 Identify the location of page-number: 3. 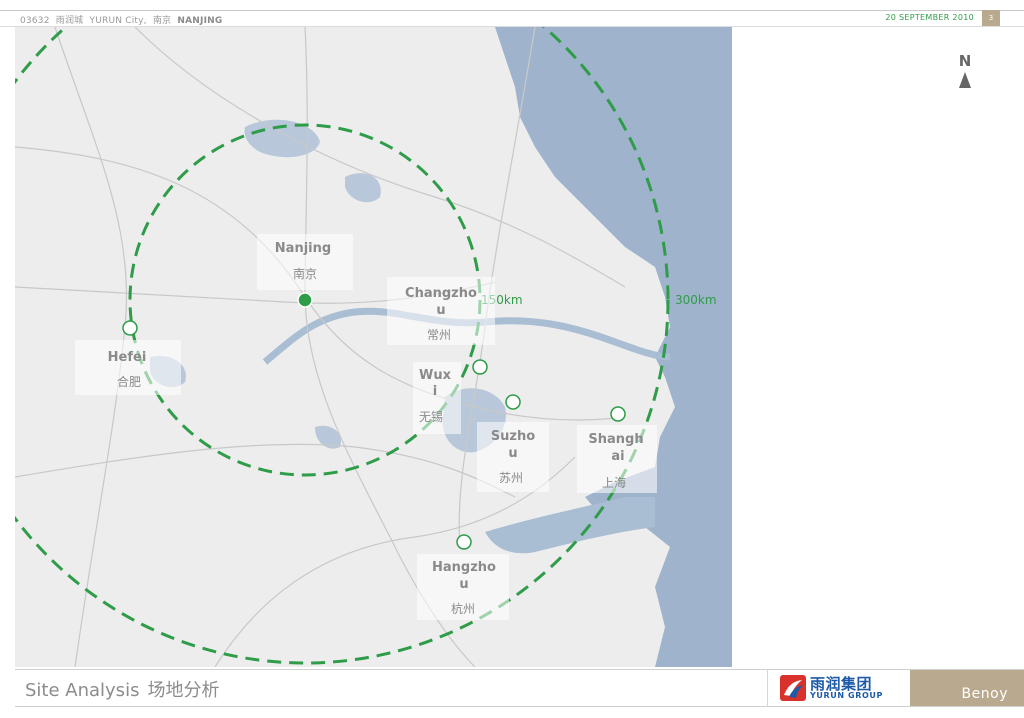
(991, 18).